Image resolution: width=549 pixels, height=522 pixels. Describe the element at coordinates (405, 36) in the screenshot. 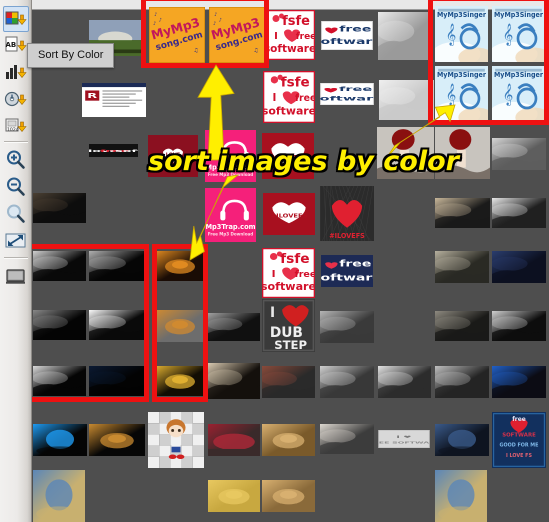

I see `thumb-cups-bw` at that location.